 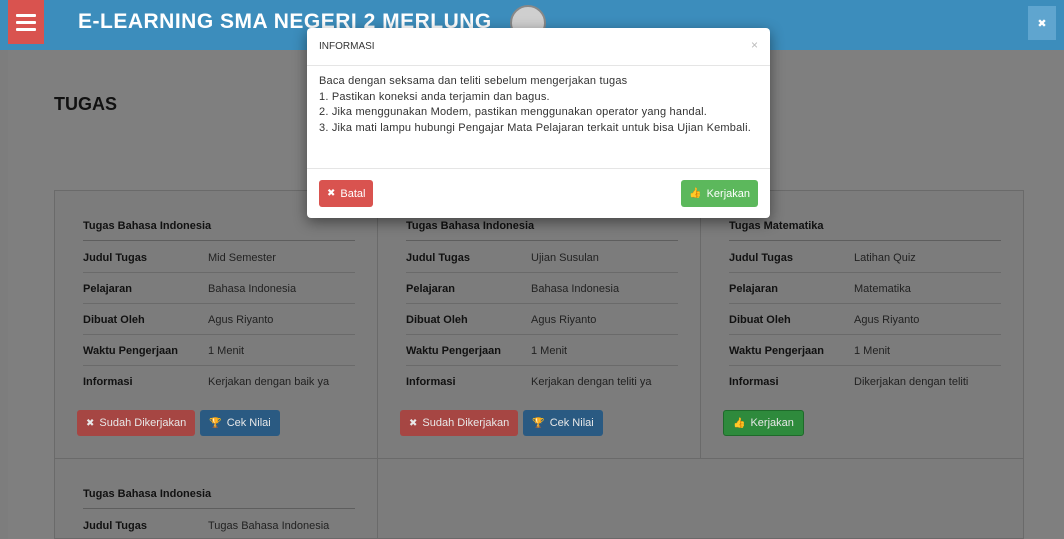 I want to click on modal-title: INFORMASI, so click(x=347, y=46).